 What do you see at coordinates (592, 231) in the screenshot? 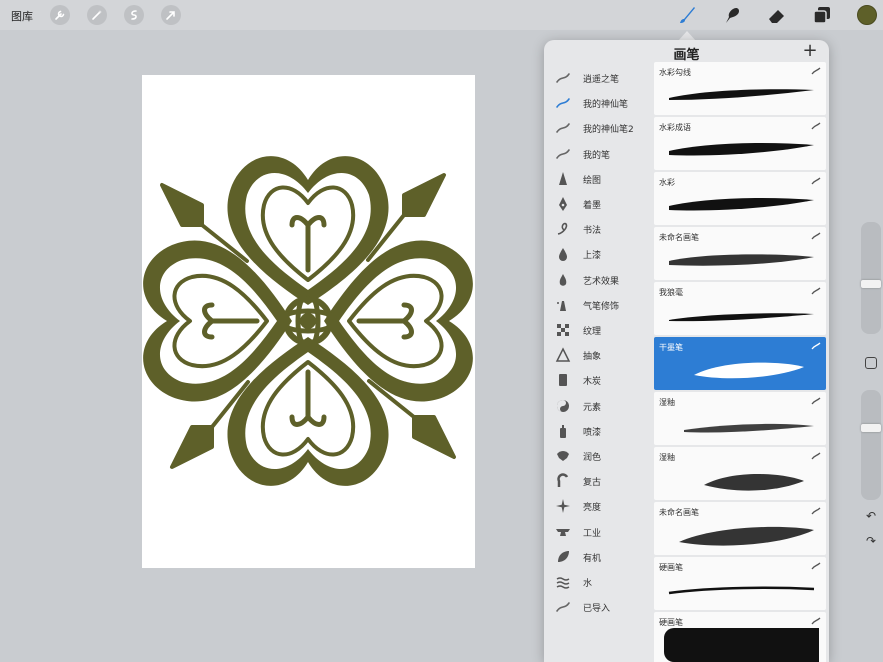
I see `brush-set-label: 书法` at bounding box center [592, 231].